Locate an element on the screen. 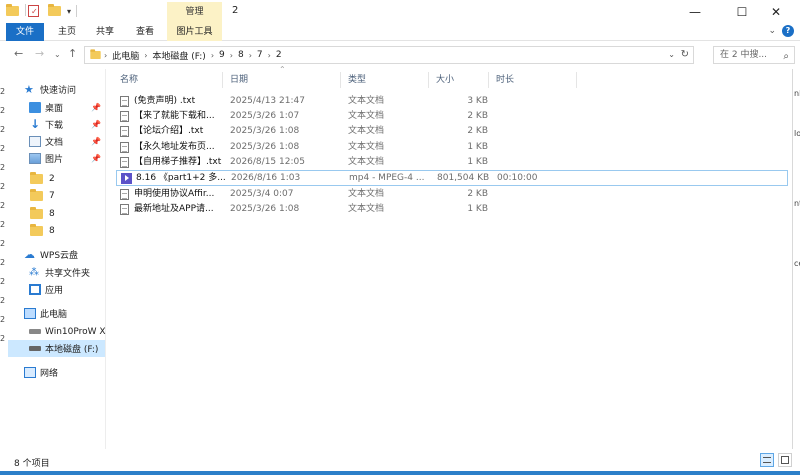 The height and width of the screenshot is (475, 800). address-dropdown-icon: ⌄ is located at coordinates (671, 54).